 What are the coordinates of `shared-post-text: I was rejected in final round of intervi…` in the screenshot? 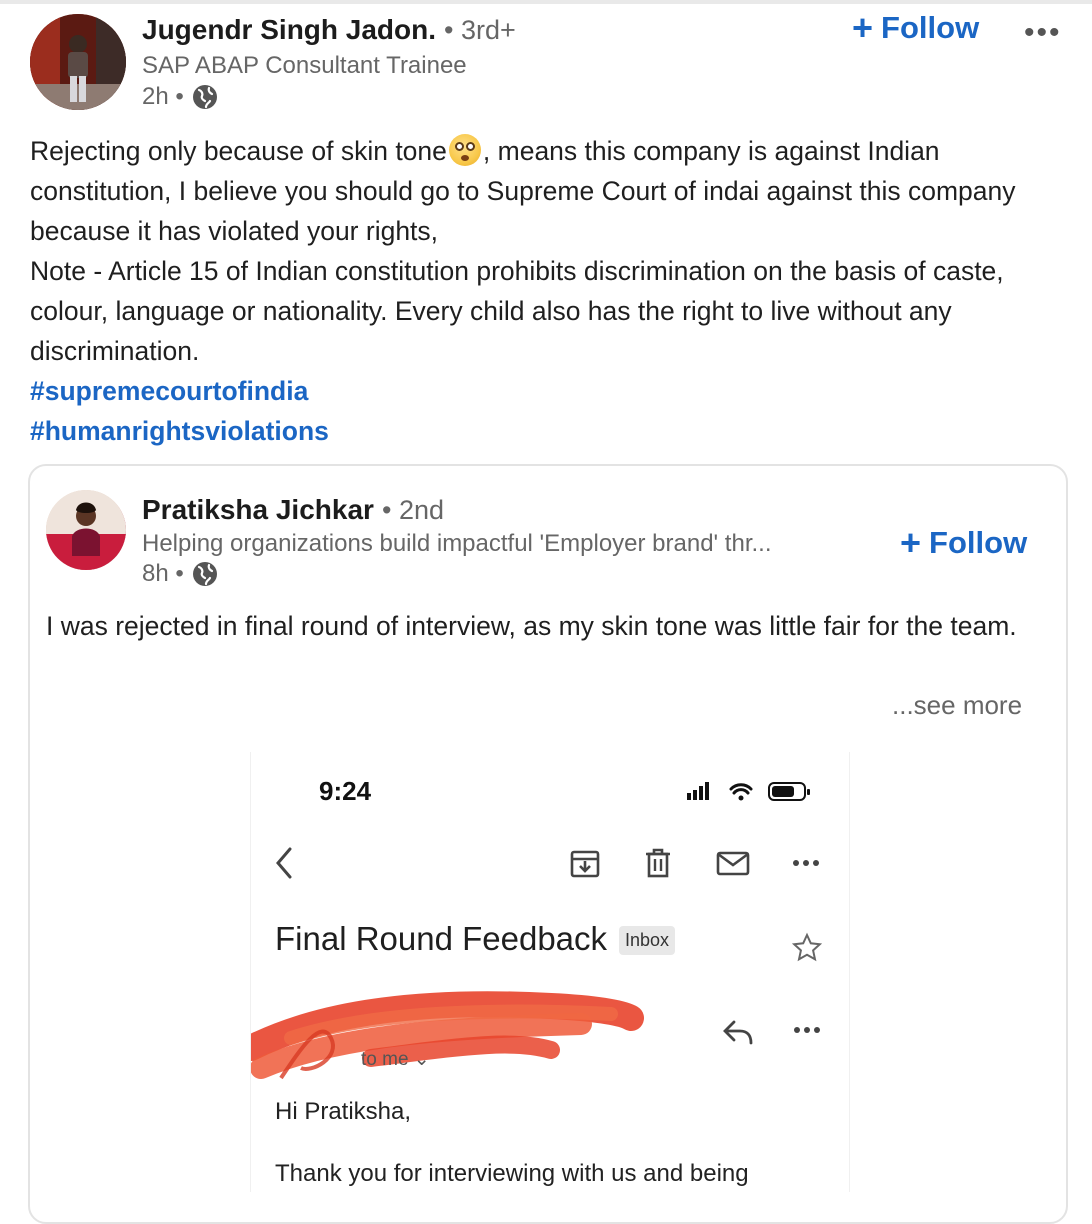 It's located at (531, 626).